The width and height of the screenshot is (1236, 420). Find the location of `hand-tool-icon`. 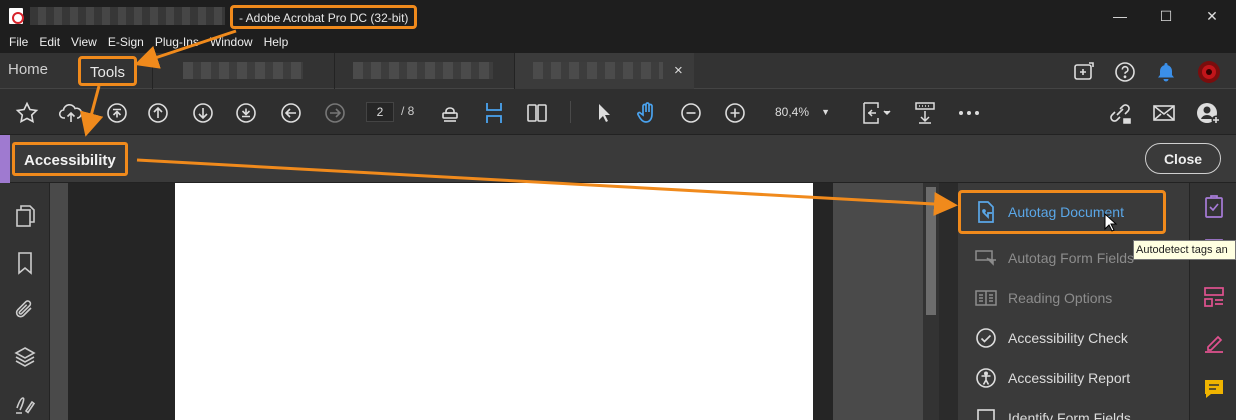

hand-tool-icon is located at coordinates (647, 113).